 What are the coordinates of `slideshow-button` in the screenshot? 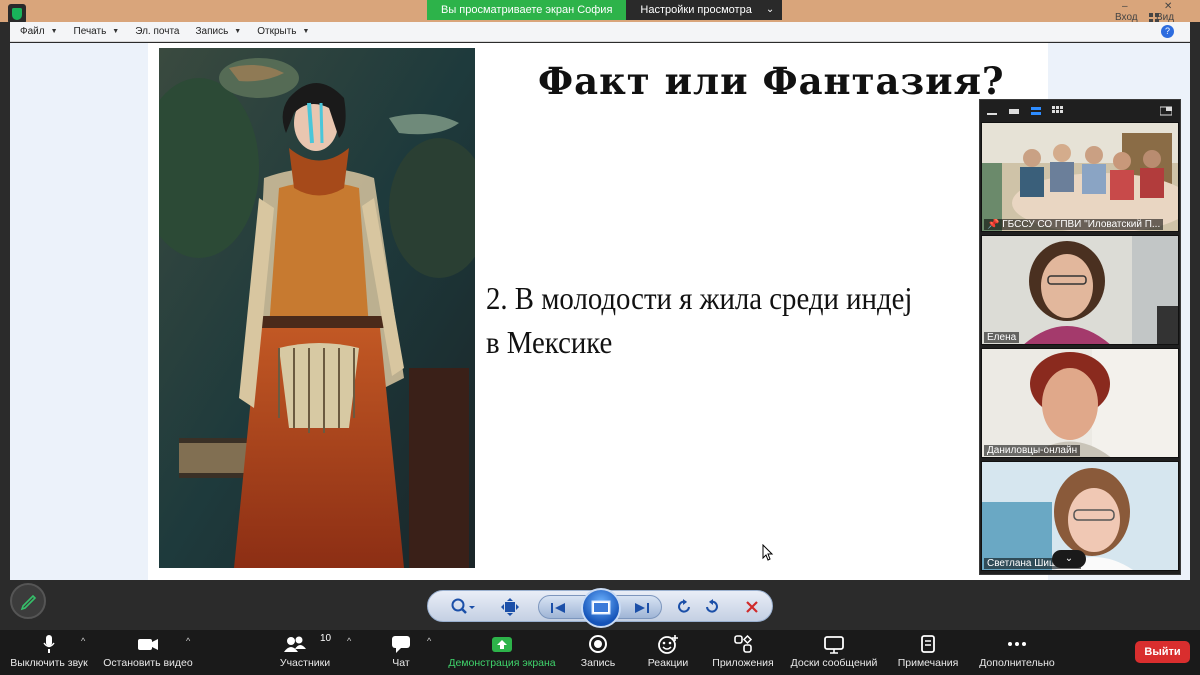 It's located at (601, 608).